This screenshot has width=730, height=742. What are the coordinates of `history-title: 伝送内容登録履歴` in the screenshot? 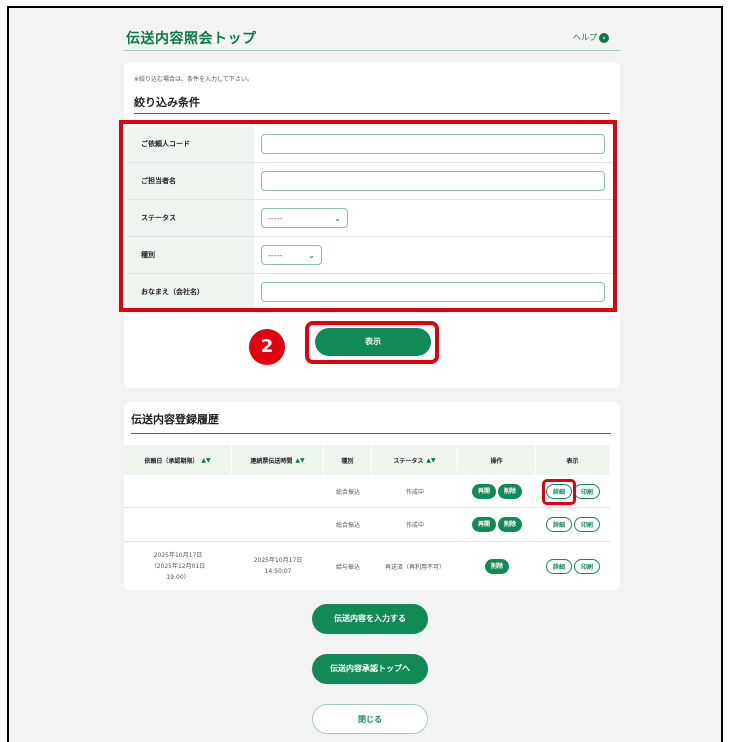 It's located at (175, 419).